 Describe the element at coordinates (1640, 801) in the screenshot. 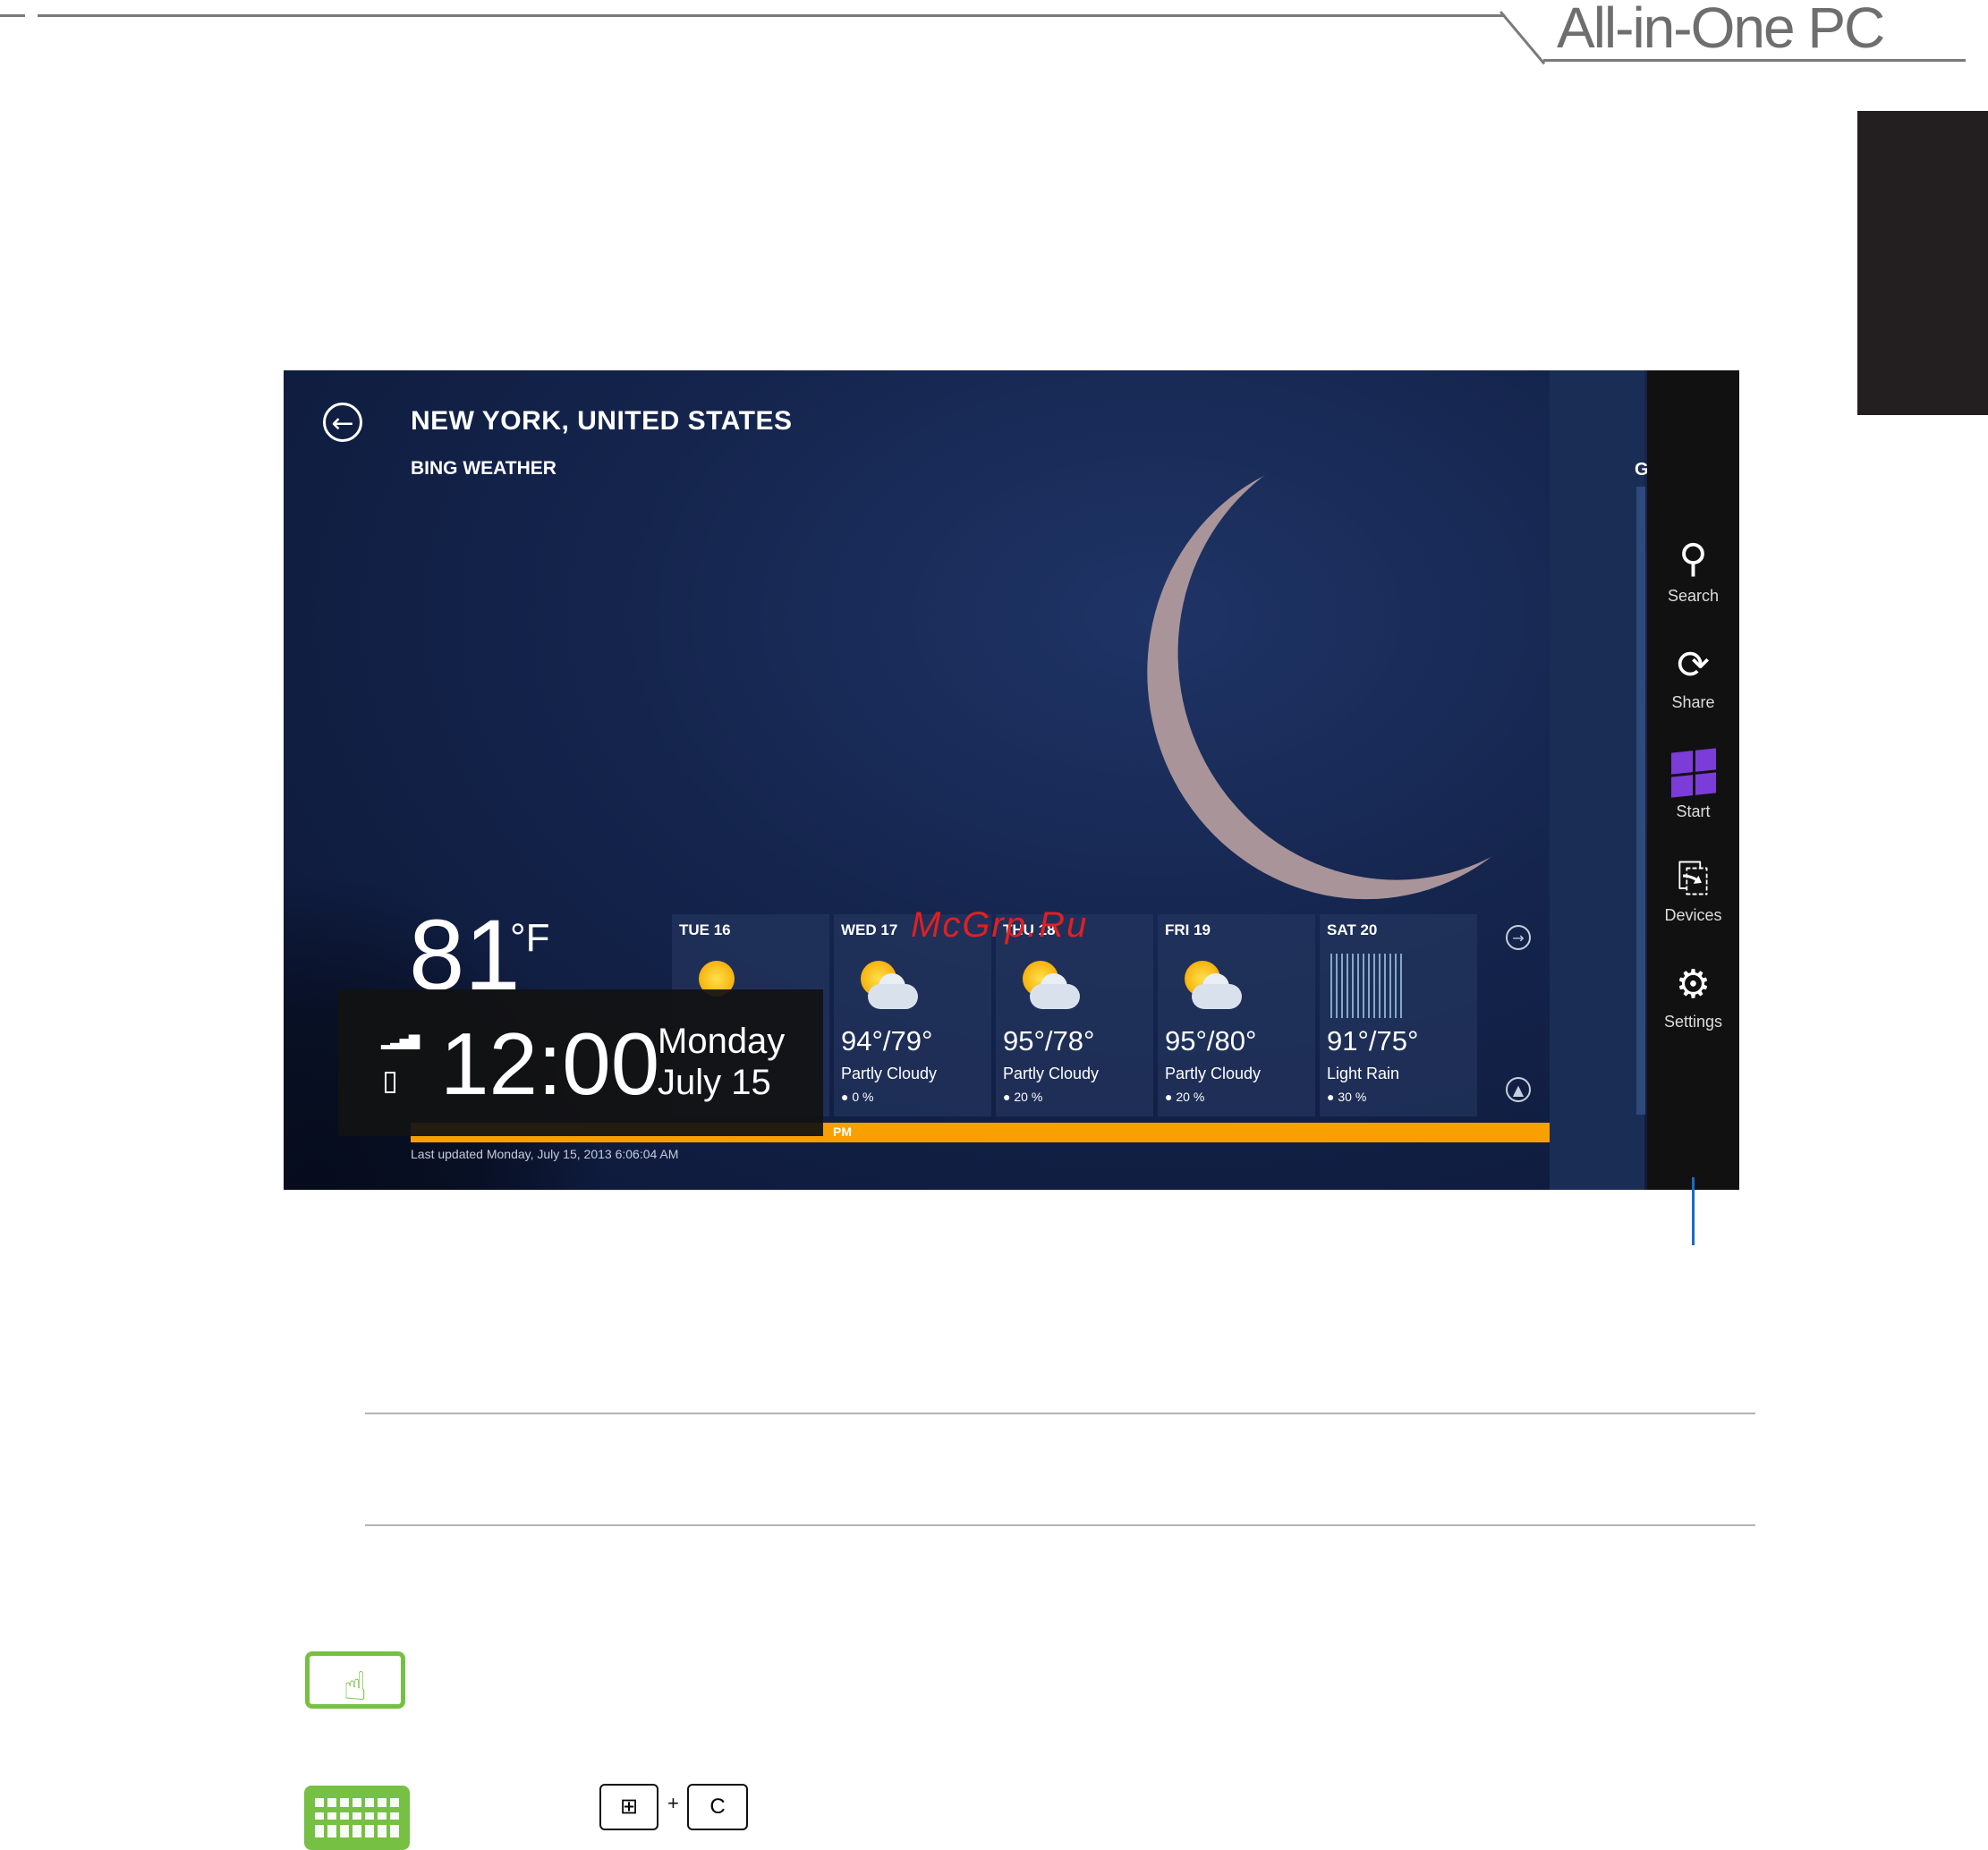

I see `panel-scrollbar` at that location.